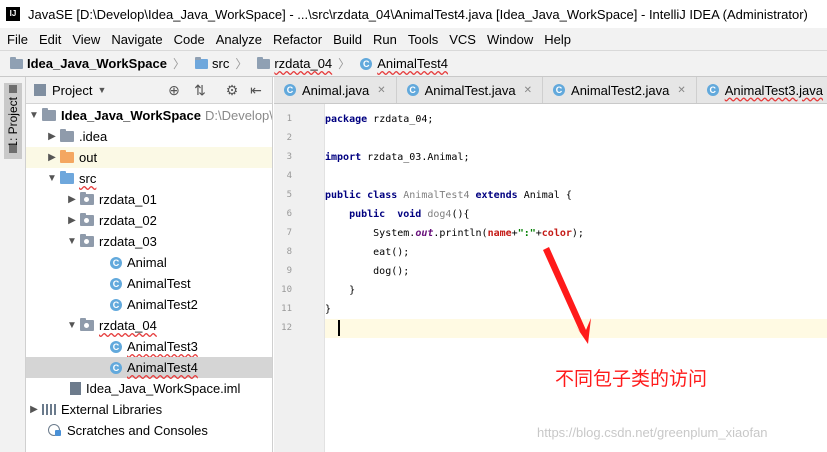  What do you see at coordinates (567, 295) in the screenshot?
I see `red-arrow-shape` at bounding box center [567, 295].